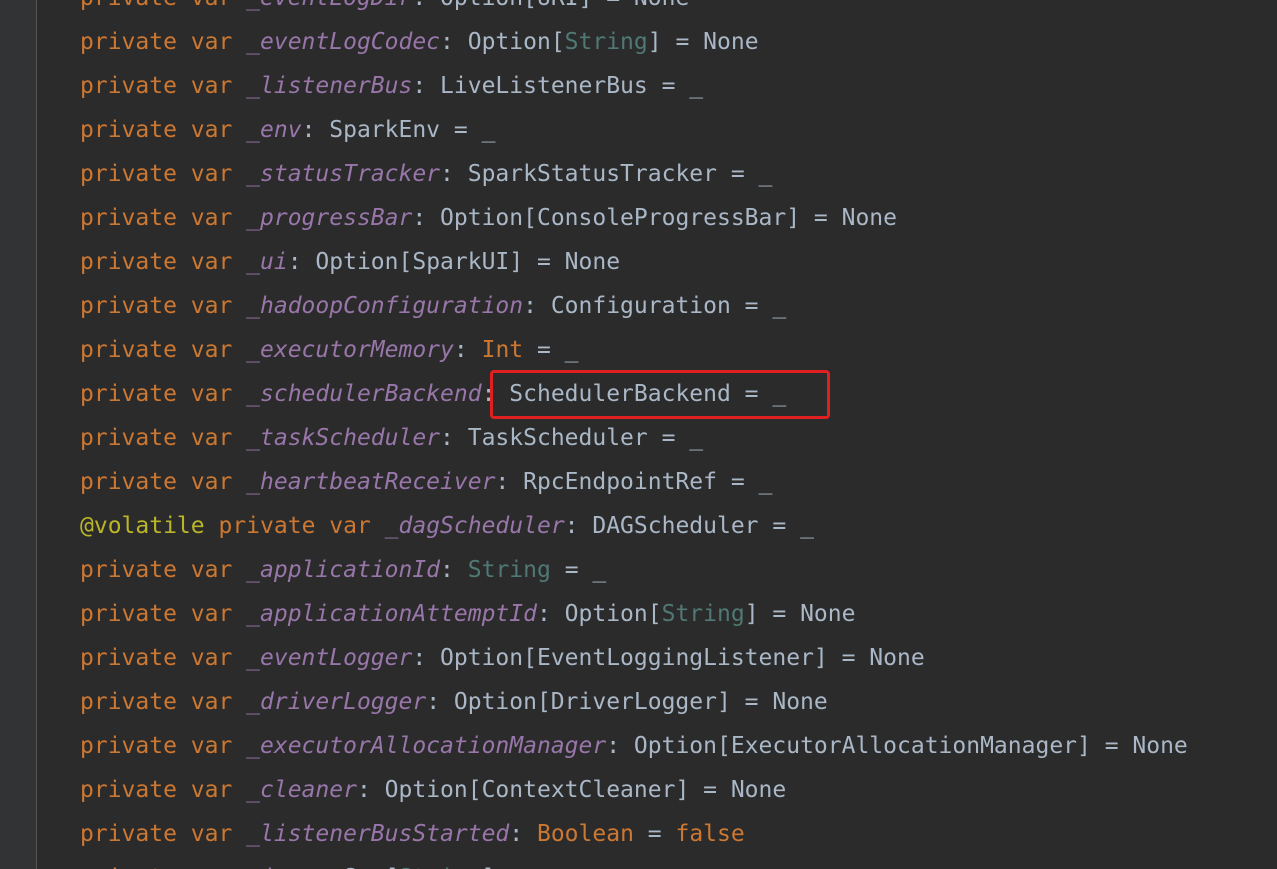 Image resolution: width=1277 pixels, height=869 pixels. I want to click on code-token: : RpcEndpointRef = _, so click(634, 482).